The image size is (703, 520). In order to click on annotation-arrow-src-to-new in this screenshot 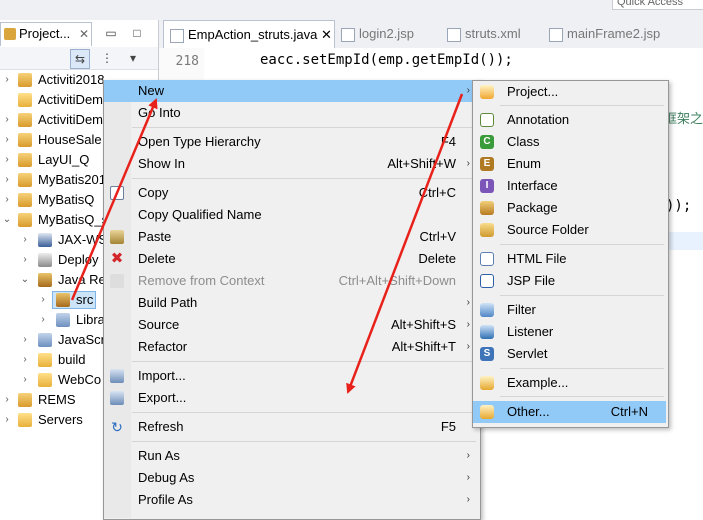, I will do `click(114, 199)`.